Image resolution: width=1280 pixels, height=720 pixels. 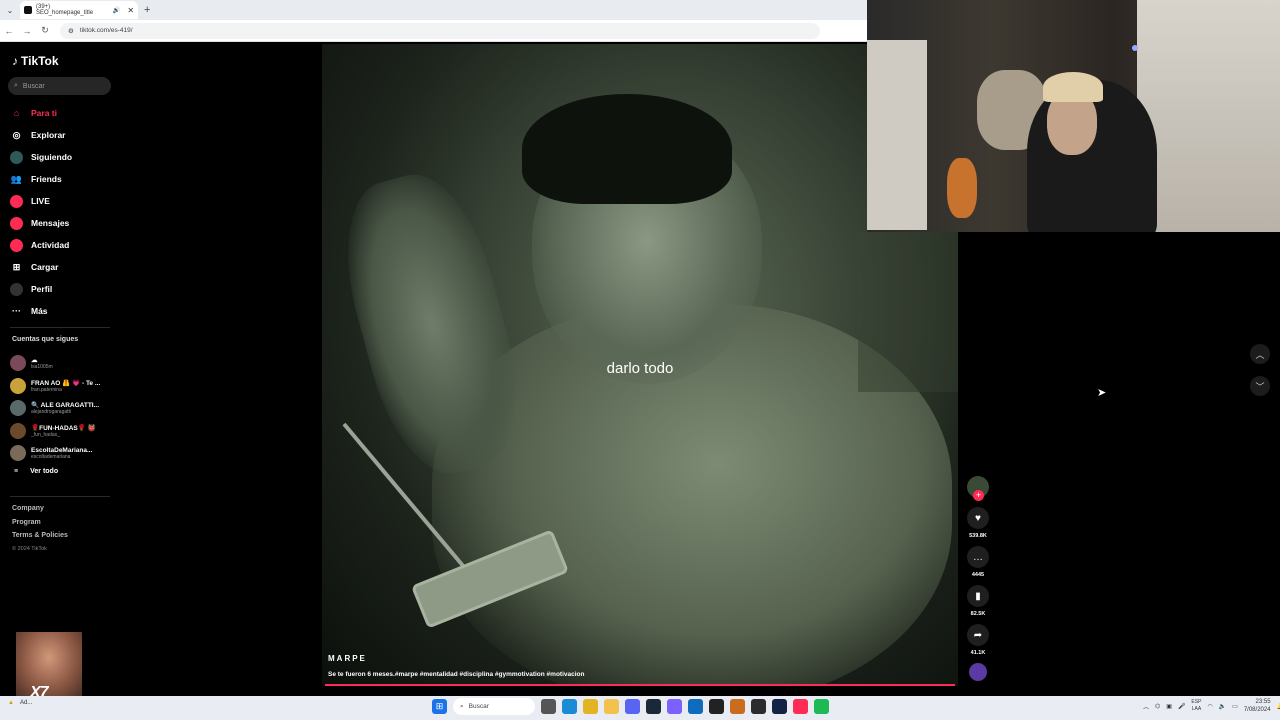 I want to click on nav-item-para-ti: ⌂ Para ti, so click(x=65, y=113).